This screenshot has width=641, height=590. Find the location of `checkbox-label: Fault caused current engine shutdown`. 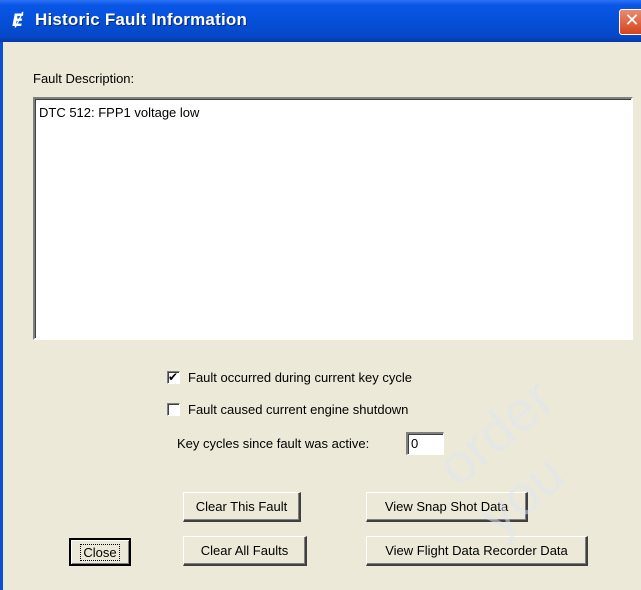

checkbox-label: Fault caused current engine shutdown is located at coordinates (298, 409).